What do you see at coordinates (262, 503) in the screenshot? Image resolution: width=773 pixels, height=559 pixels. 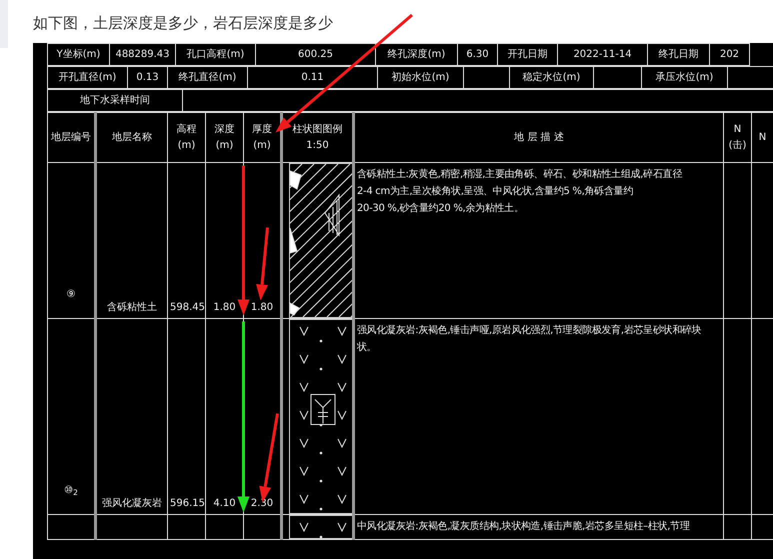 I see `thickness-value: 2.30` at bounding box center [262, 503].